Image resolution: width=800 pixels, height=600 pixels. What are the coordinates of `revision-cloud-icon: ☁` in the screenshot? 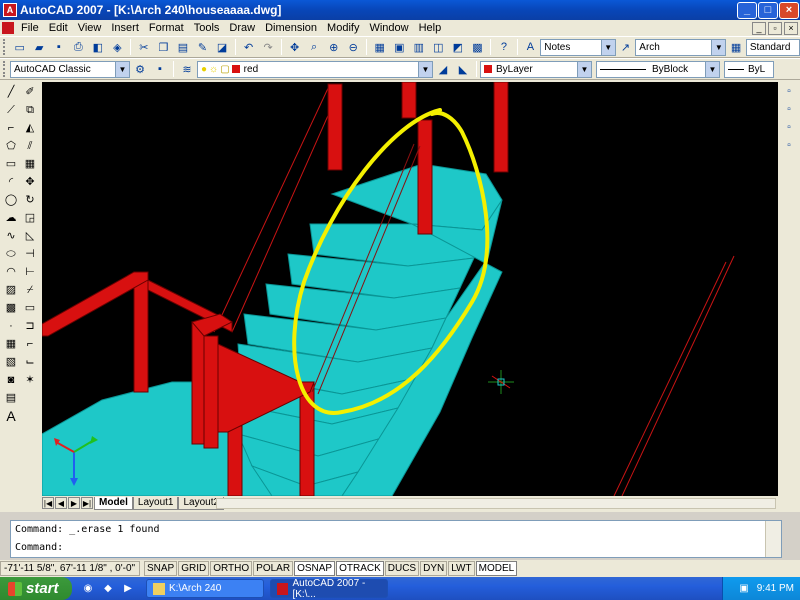 It's located at (11, 218).